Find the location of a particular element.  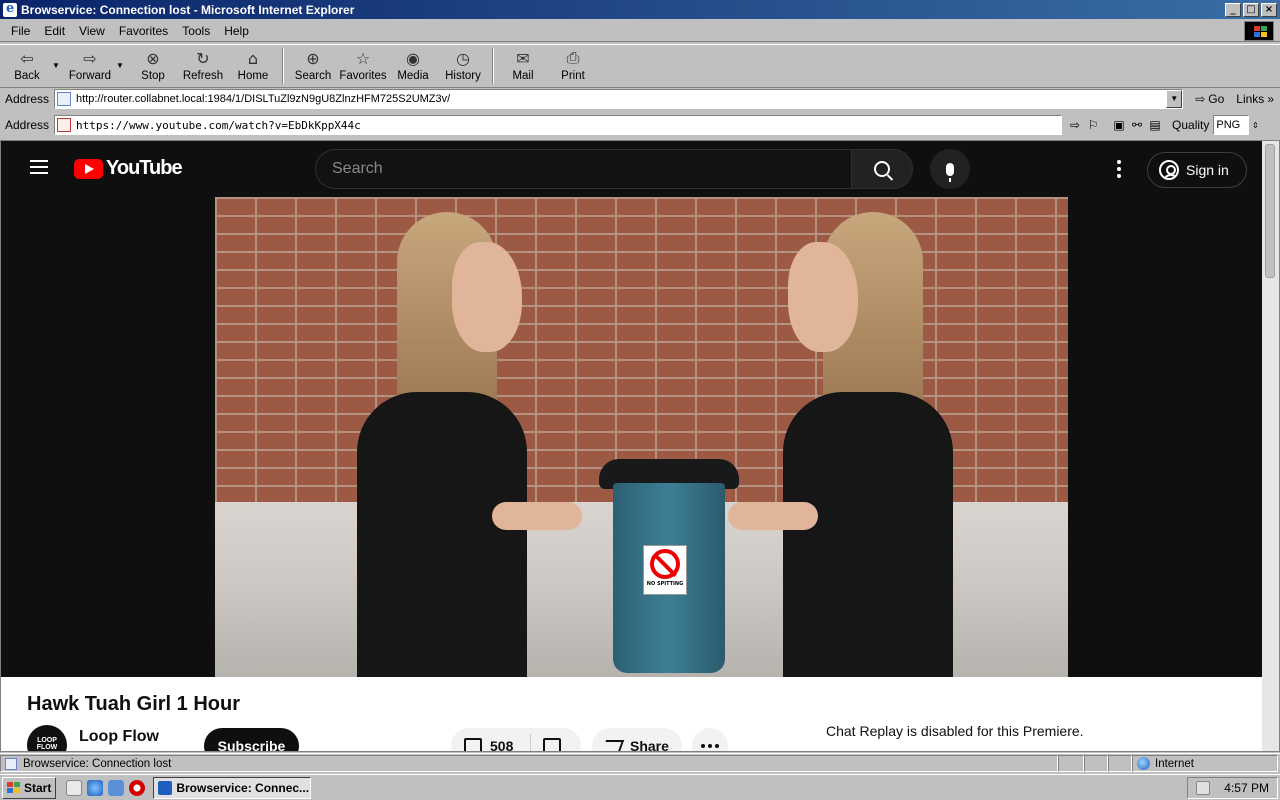

scrollbar-thumb is located at coordinates (1270, 211).